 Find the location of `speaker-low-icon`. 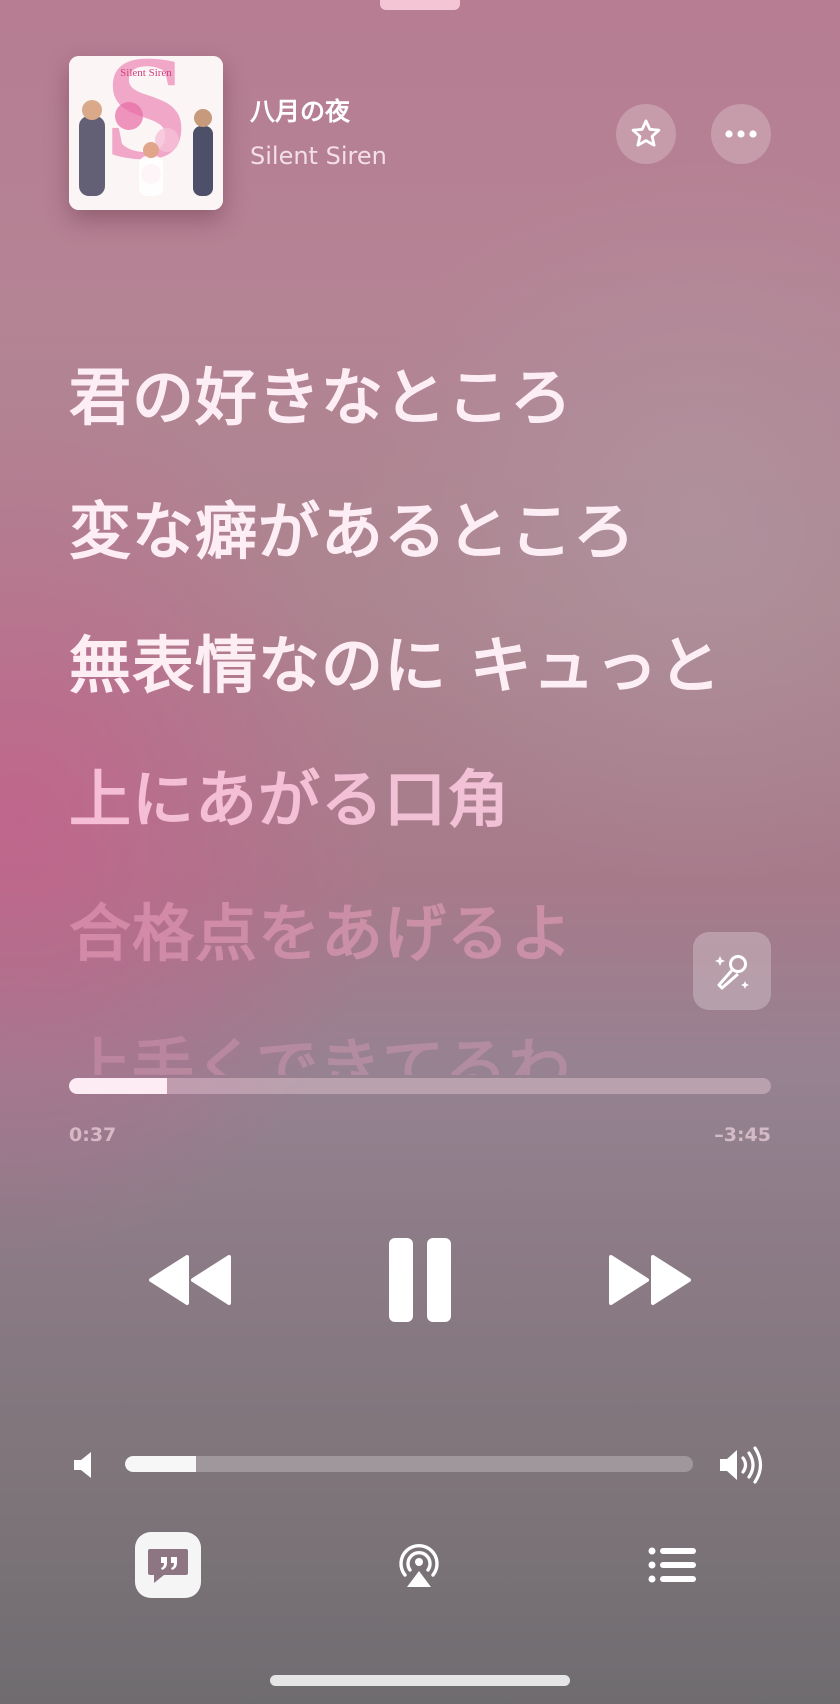

speaker-low-icon is located at coordinates (82, 1465).